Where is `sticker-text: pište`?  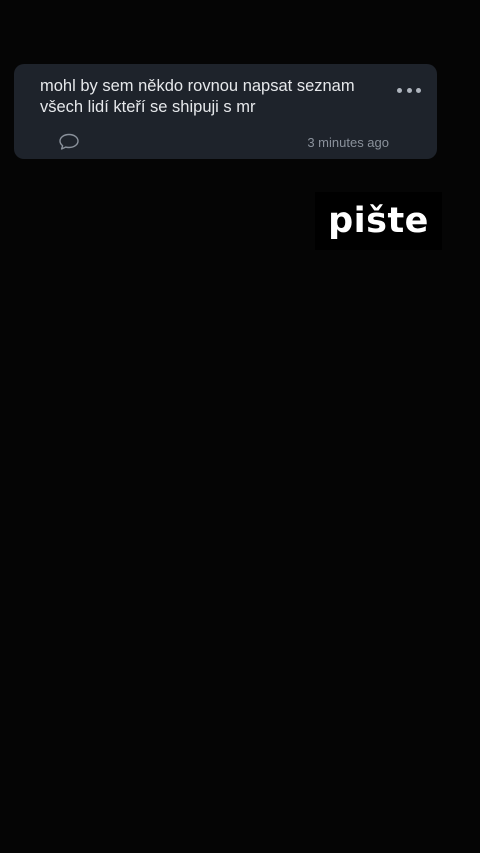
sticker-text: pište is located at coordinates (378, 221).